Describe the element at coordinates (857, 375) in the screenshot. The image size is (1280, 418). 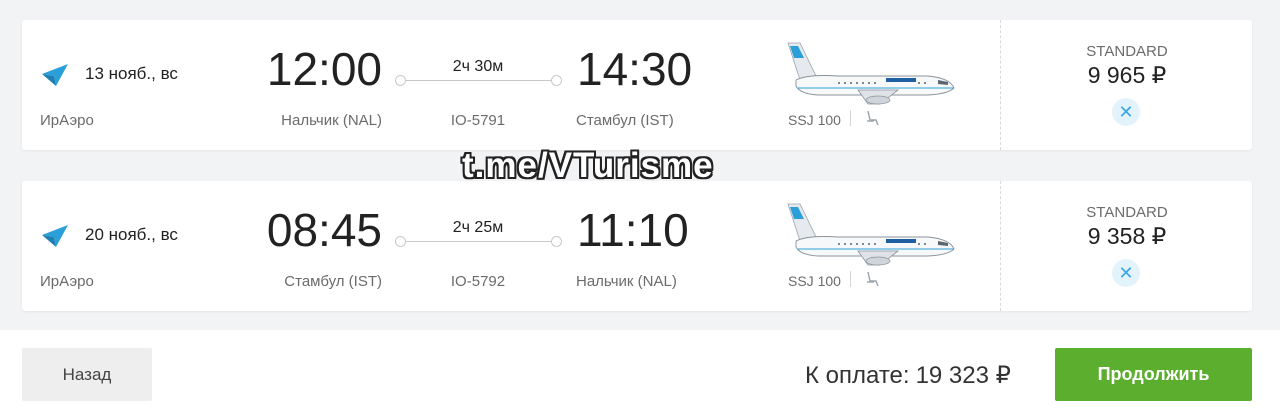
I see `total-label: К оплате:` at that location.